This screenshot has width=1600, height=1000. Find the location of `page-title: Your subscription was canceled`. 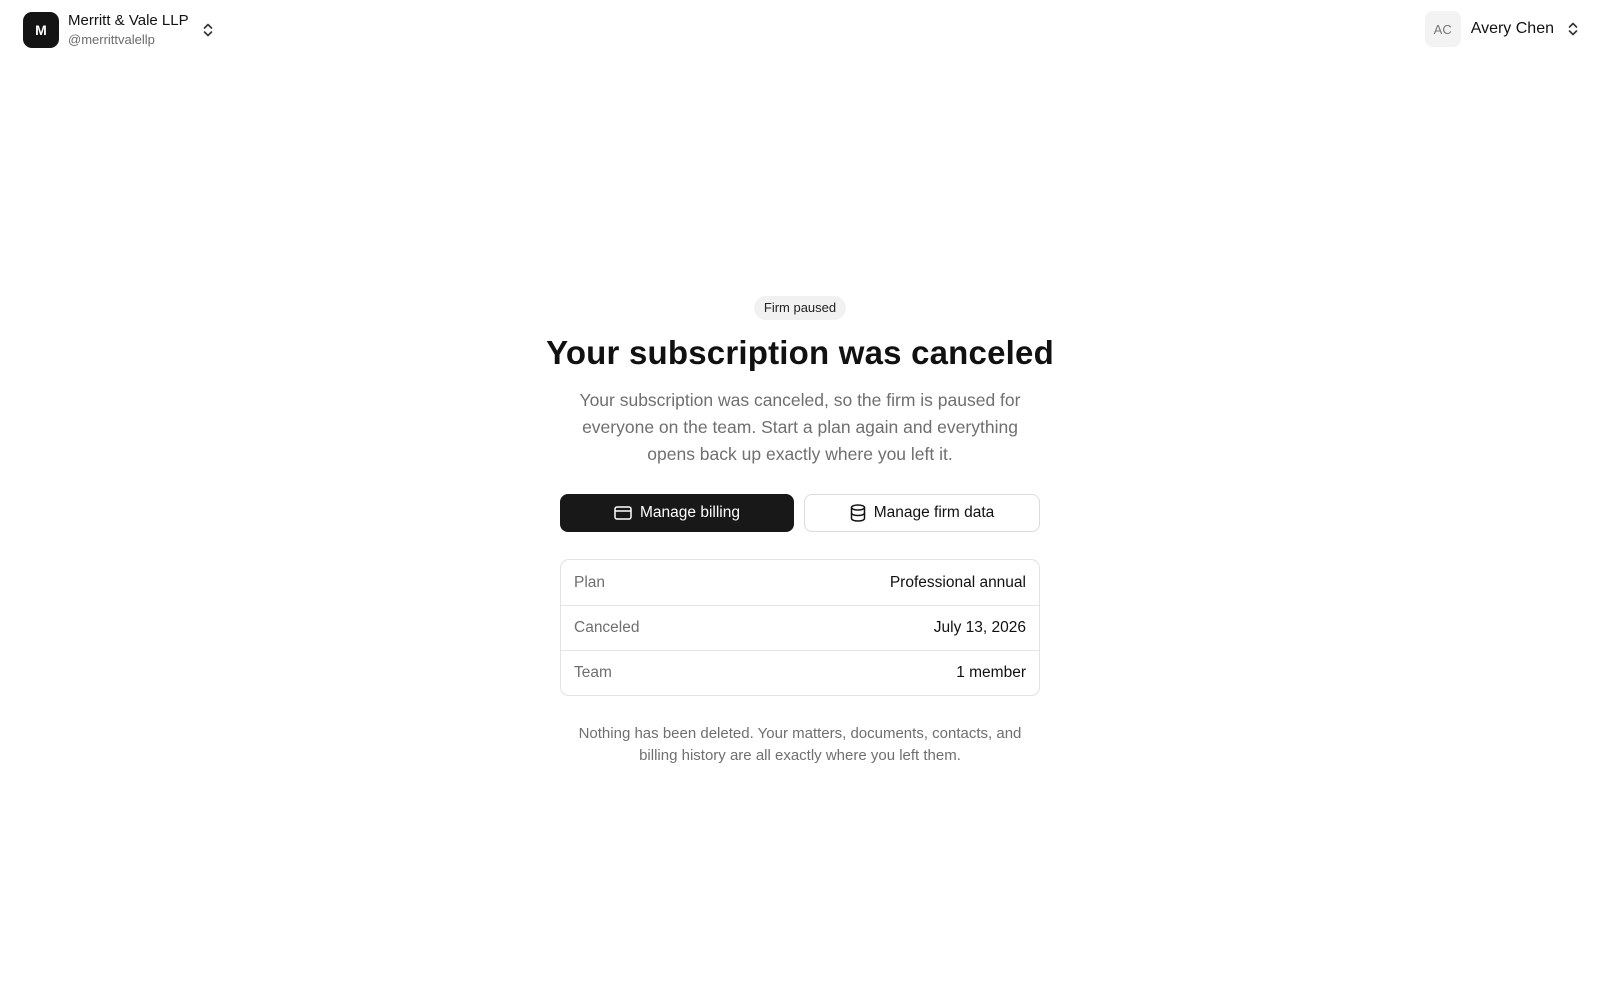

page-title: Your subscription was canceled is located at coordinates (800, 352).